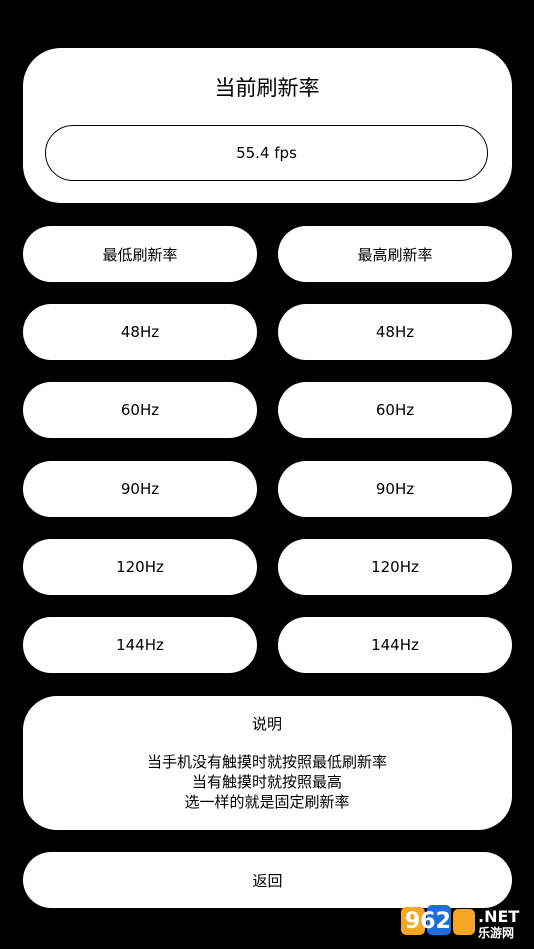 The height and width of the screenshot is (949, 534). I want to click on info-title: 说明, so click(266, 724).